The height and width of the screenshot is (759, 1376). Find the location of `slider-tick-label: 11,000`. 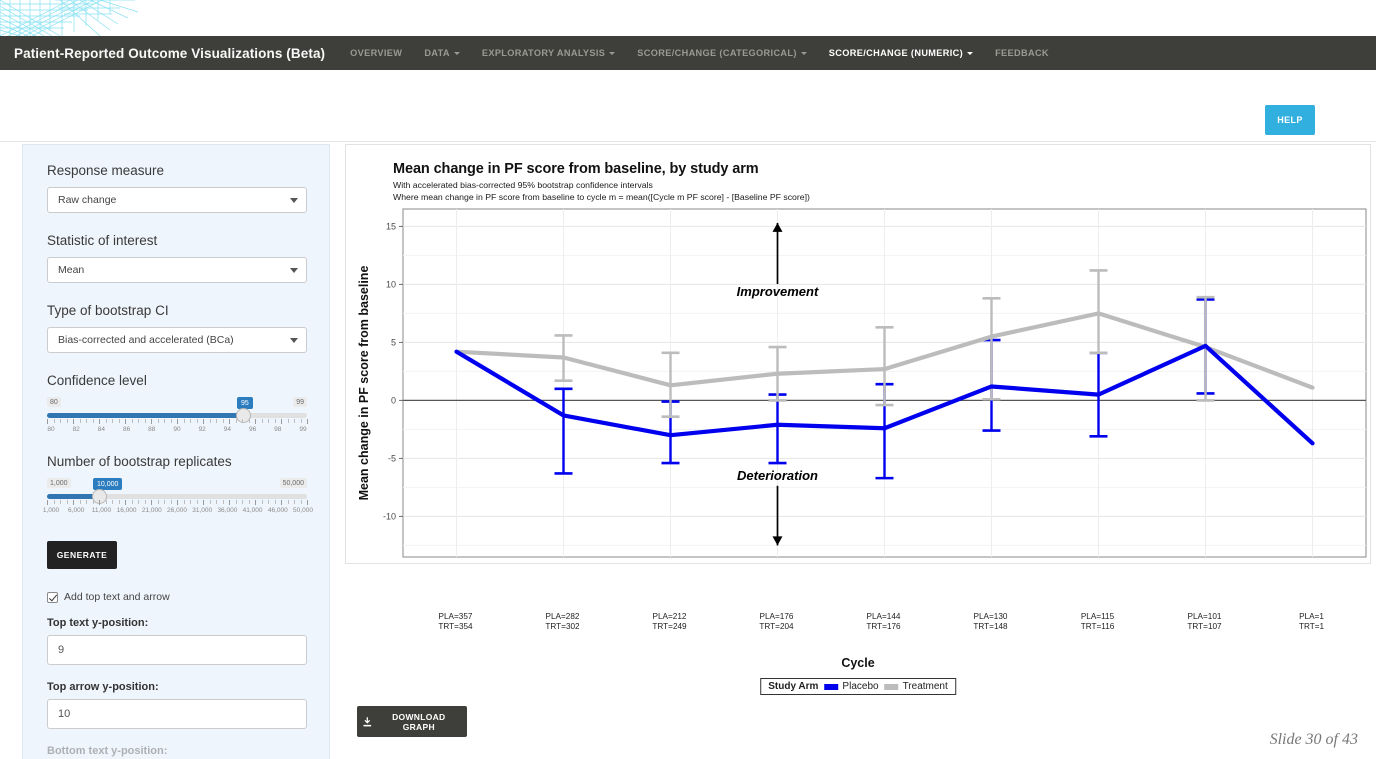

slider-tick-label: 11,000 is located at coordinates (101, 510).